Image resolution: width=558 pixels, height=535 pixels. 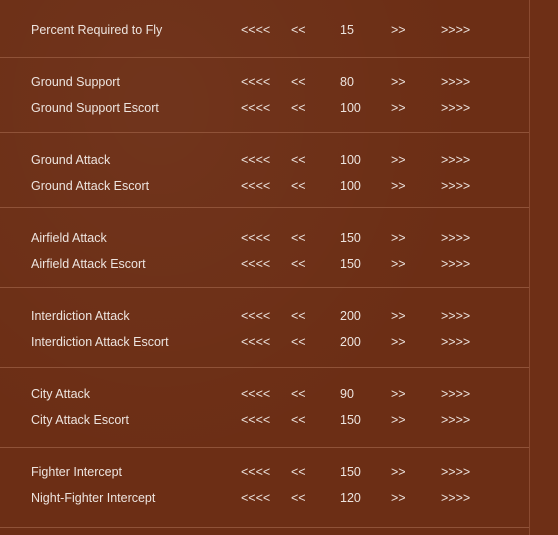 I want to click on setting-row-airfield-attack: Airfield Attack <<<< << 150 >> >>>>, so click(x=264, y=238).